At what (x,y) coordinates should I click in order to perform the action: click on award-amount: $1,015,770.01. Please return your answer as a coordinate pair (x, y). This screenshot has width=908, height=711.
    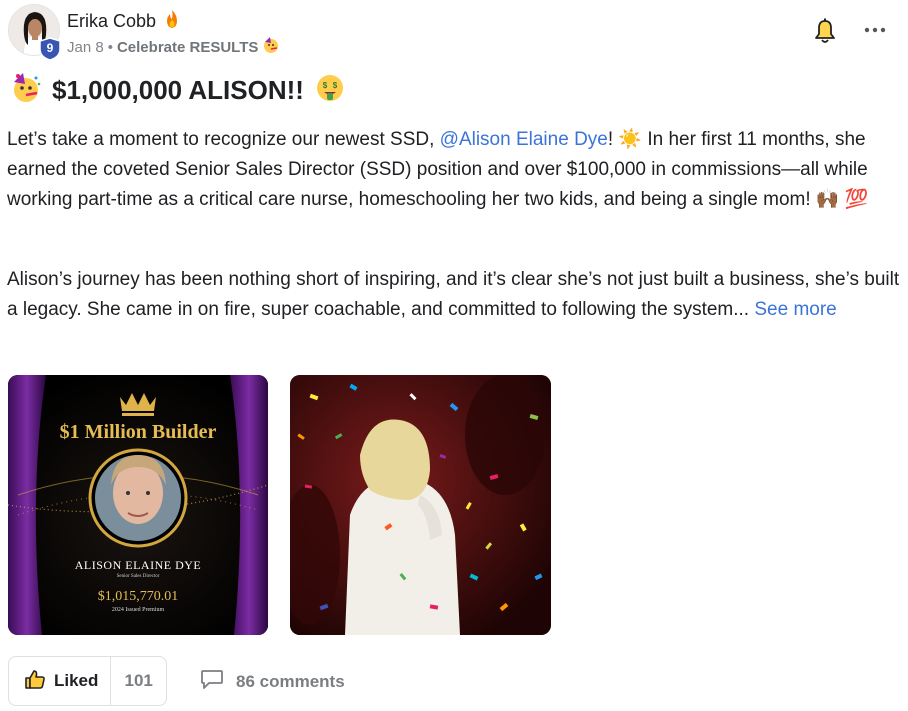
    Looking at the image, I should click on (138, 596).